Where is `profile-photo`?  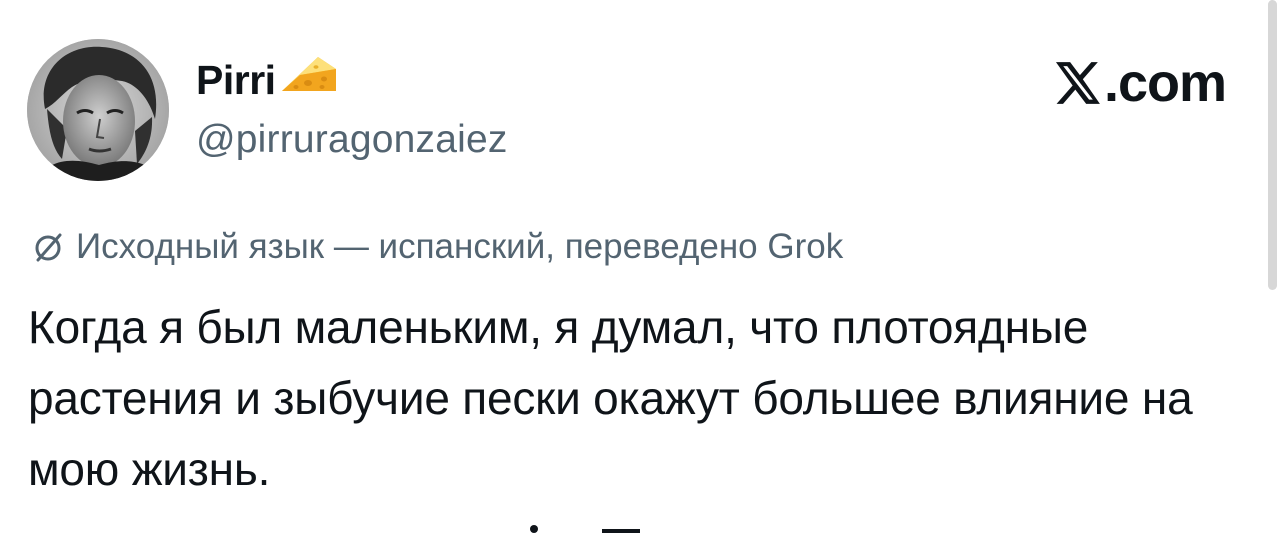 profile-photo is located at coordinates (98, 110).